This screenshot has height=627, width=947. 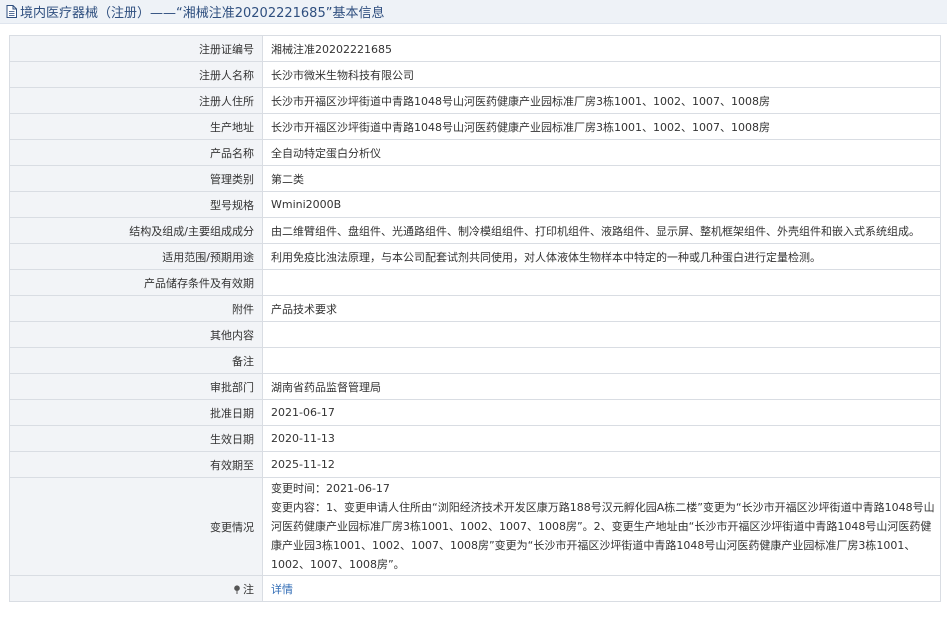 What do you see at coordinates (601, 588) in the screenshot?
I see `note-value: 详情` at bounding box center [601, 588].